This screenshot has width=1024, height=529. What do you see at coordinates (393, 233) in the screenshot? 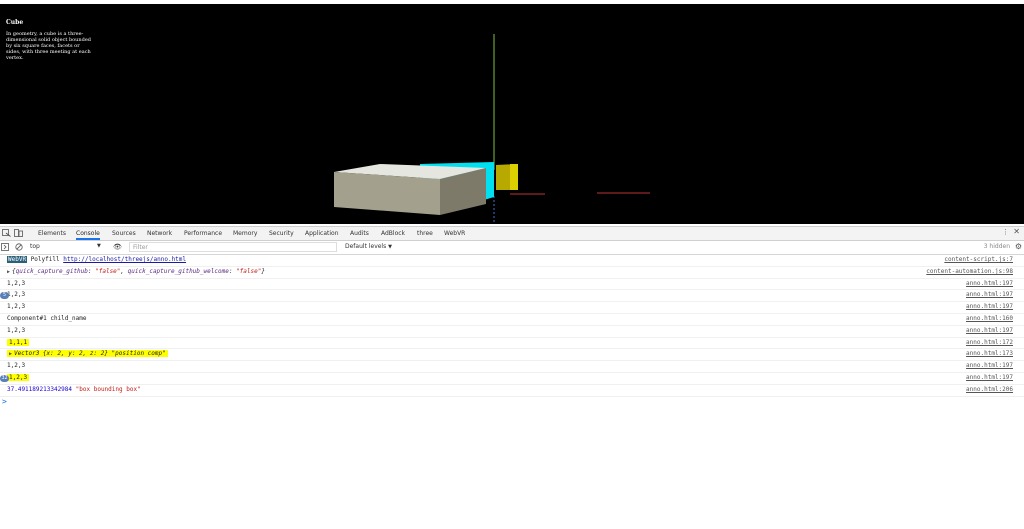
I see `tab-adblock: AdBlock` at bounding box center [393, 233].